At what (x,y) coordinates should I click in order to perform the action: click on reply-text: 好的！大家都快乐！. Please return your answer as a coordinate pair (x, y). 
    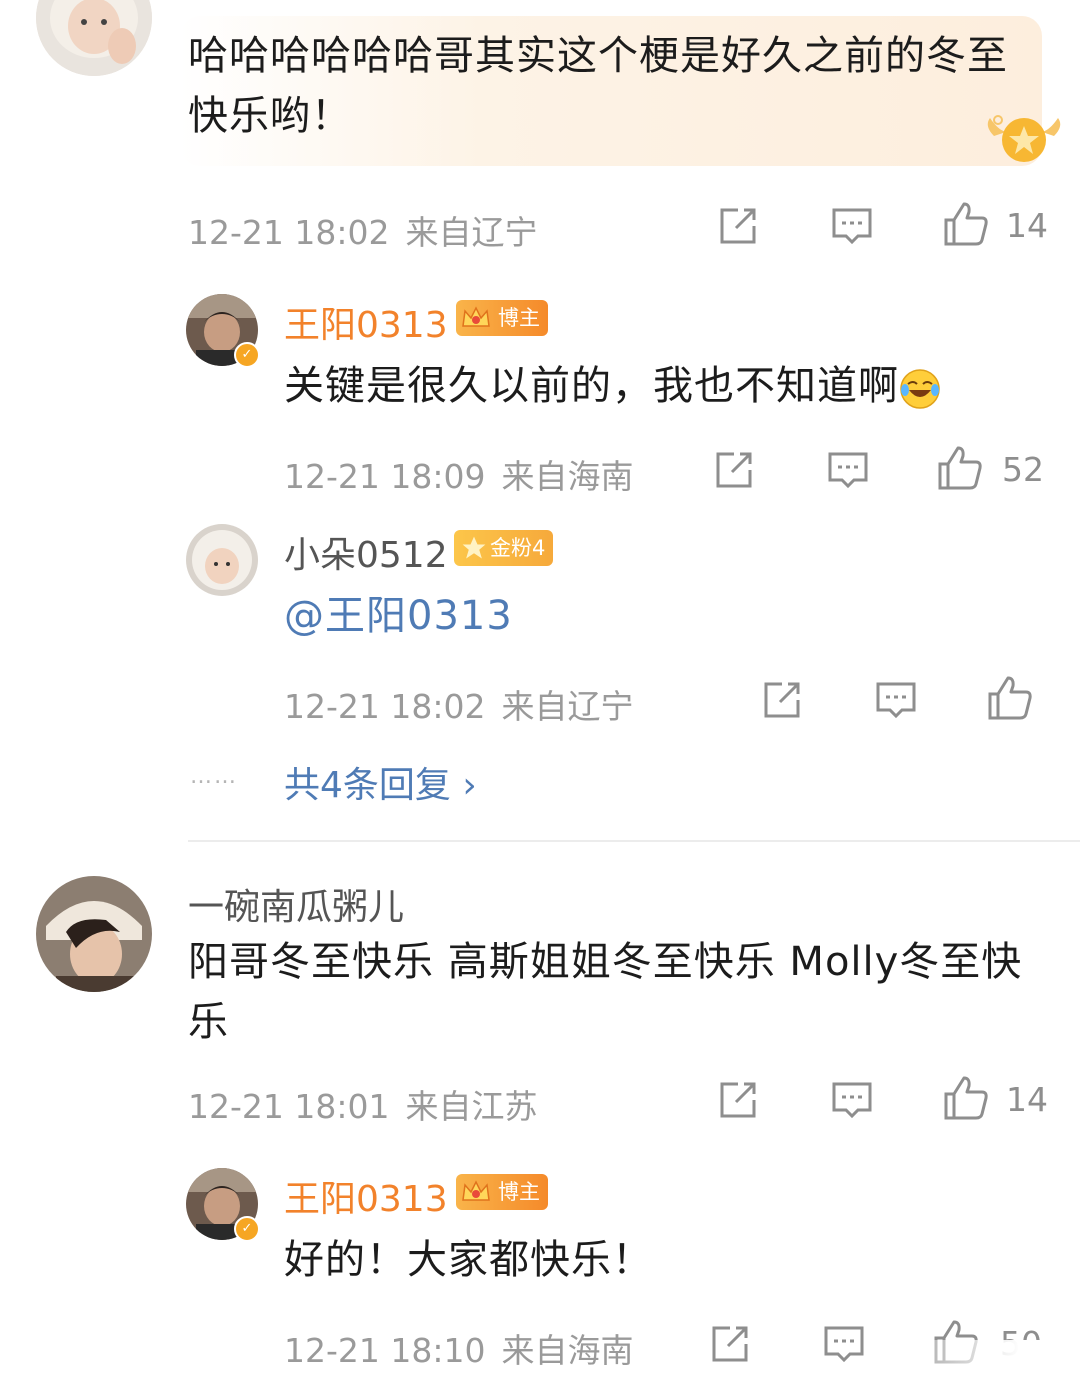
    Looking at the image, I should click on (468, 1260).